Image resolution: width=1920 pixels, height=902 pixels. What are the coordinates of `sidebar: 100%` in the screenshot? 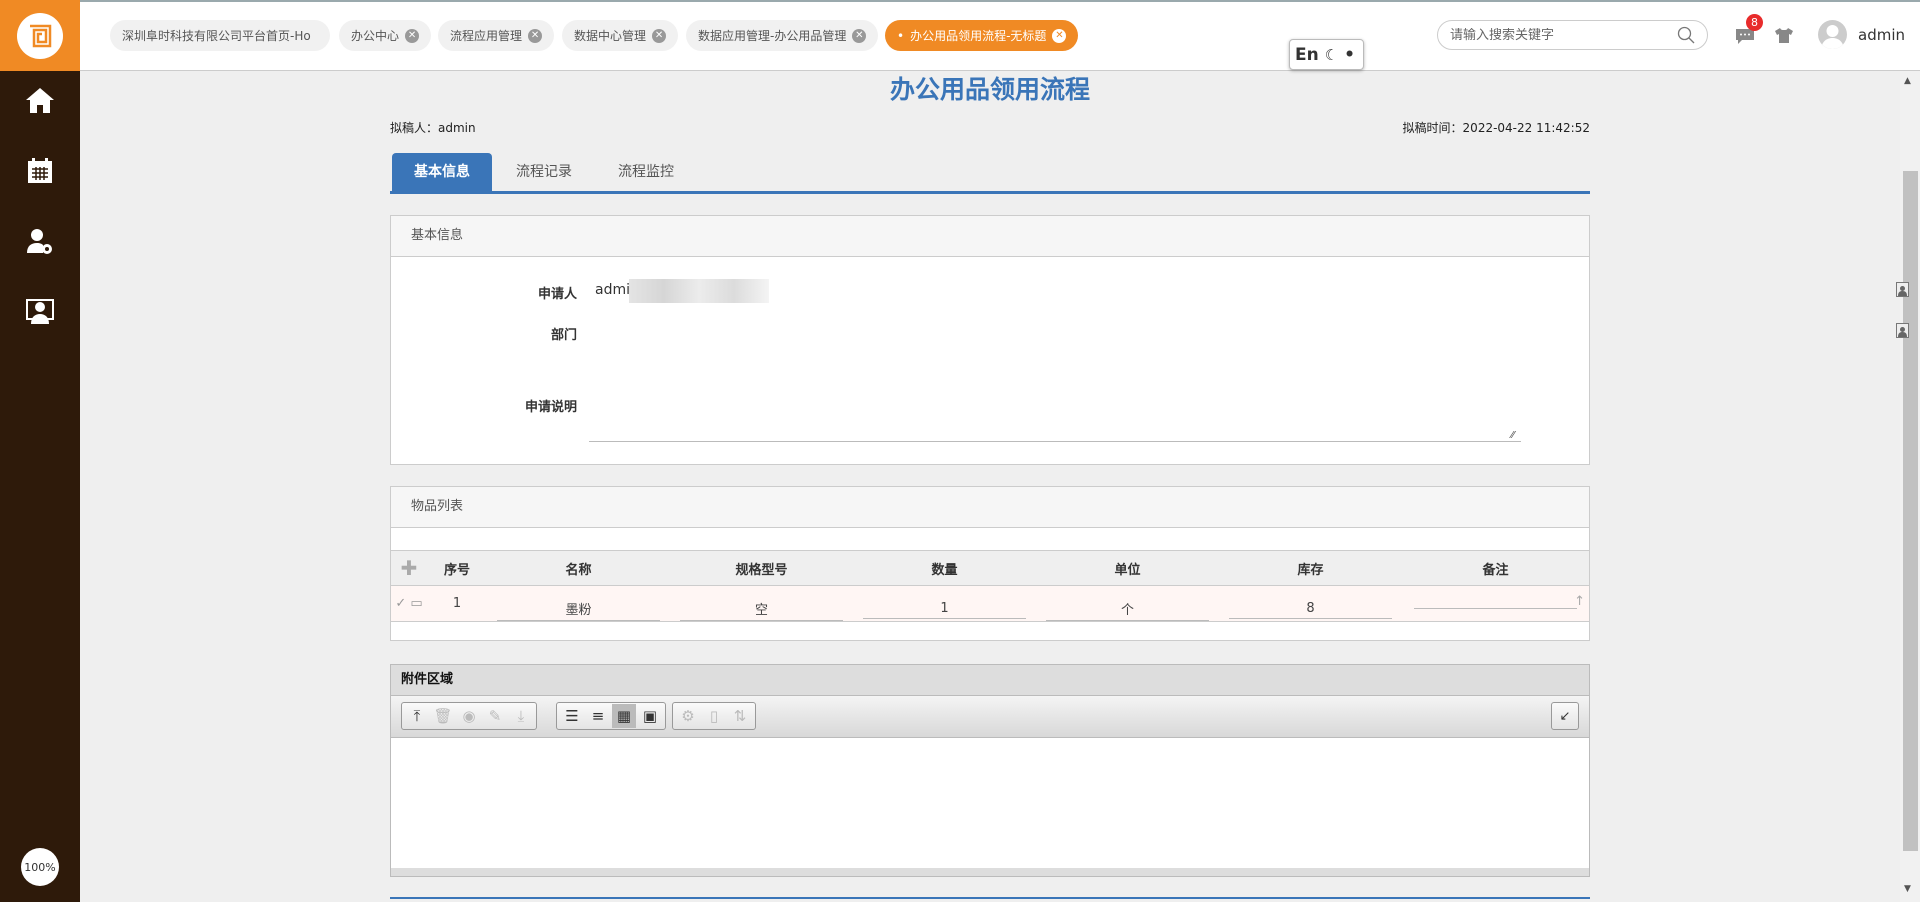 It's located at (40, 486).